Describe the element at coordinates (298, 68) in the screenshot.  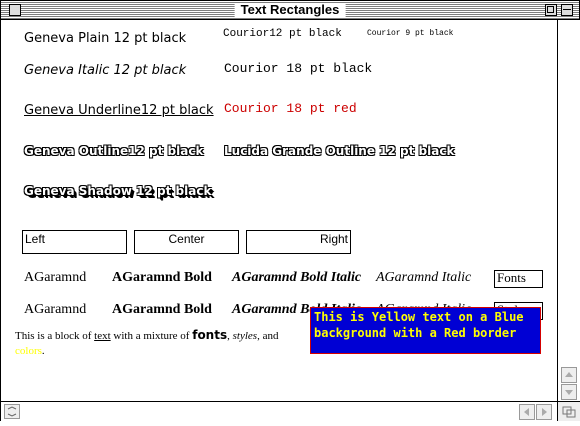
I see `courier-18-sample: Courior 18 pt black` at that location.